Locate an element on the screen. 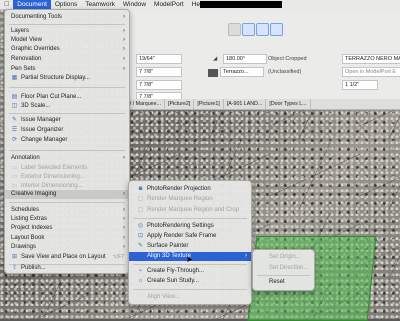 The image size is (400, 321). menu-item-render-safe-frame: ⊡ Apply Render Safe Frame is located at coordinates (190, 236).